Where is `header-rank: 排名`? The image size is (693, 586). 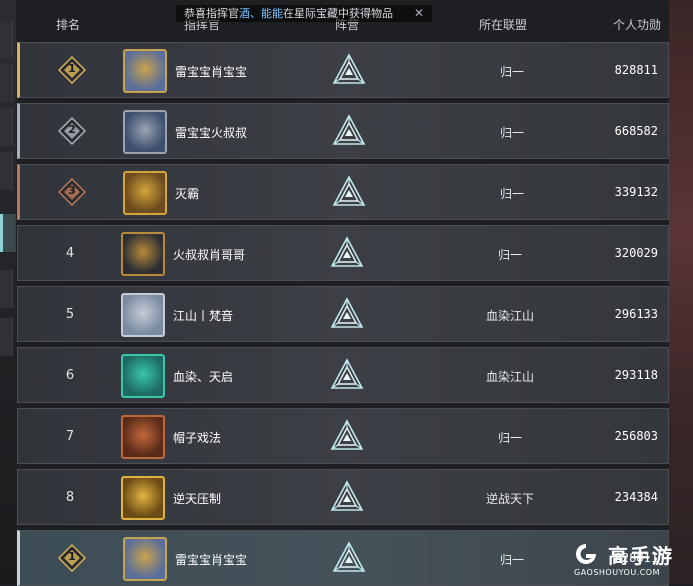 header-rank: 排名 is located at coordinates (68, 25).